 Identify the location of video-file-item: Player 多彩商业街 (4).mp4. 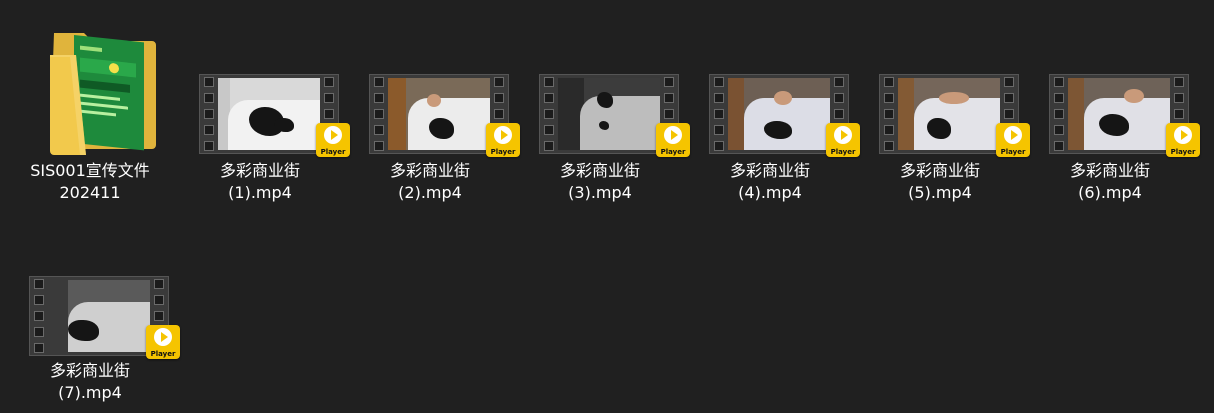
(777, 103).